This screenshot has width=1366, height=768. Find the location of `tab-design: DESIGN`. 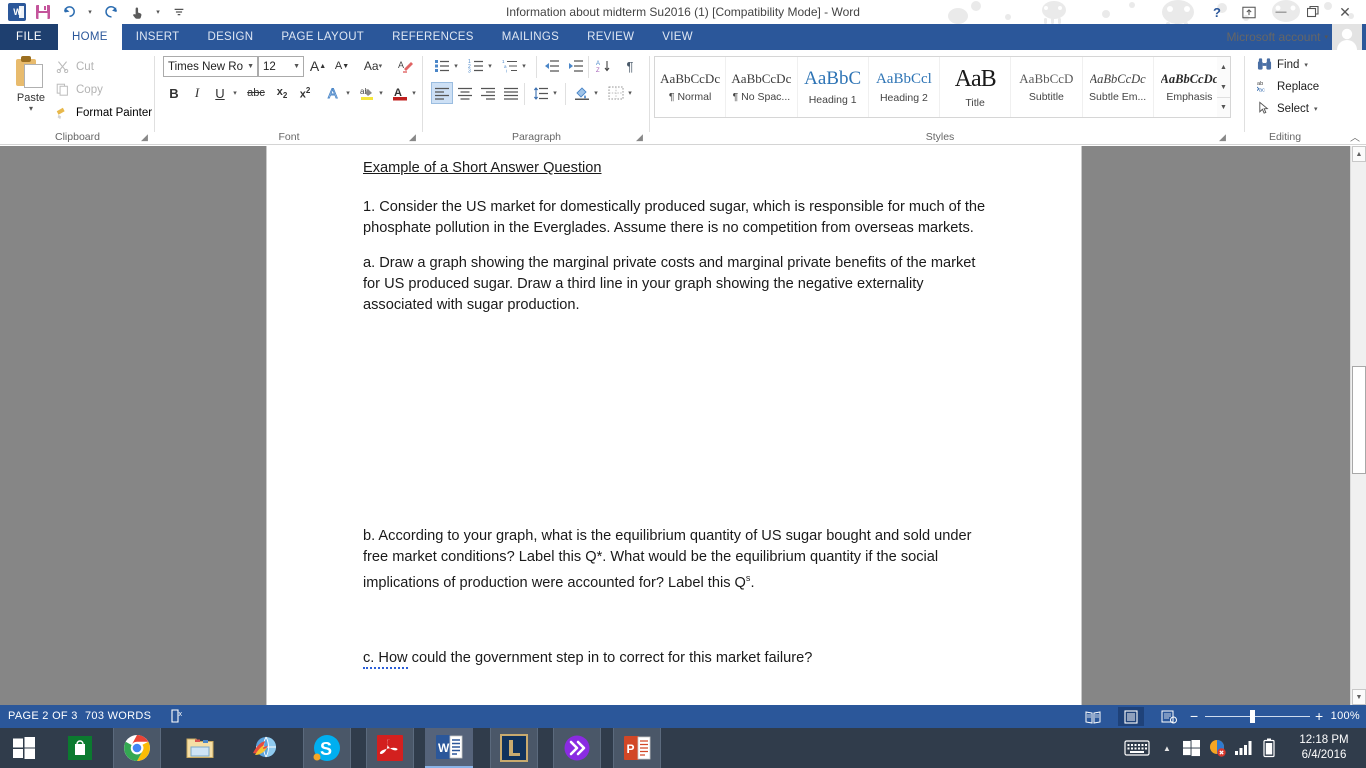

tab-design: DESIGN is located at coordinates (230, 37).